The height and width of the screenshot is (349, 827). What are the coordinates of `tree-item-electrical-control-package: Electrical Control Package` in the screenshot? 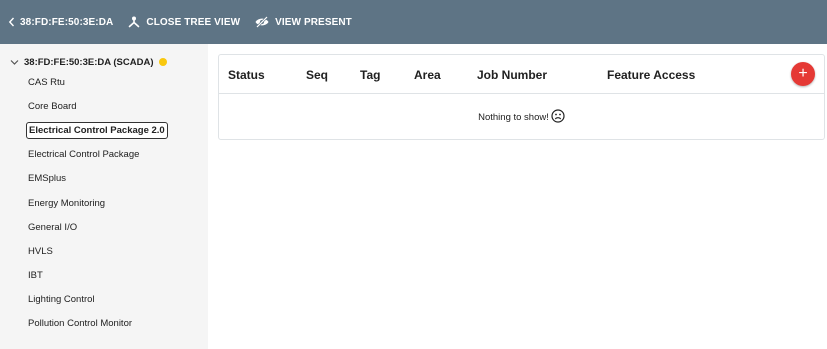 It's located at (104, 155).